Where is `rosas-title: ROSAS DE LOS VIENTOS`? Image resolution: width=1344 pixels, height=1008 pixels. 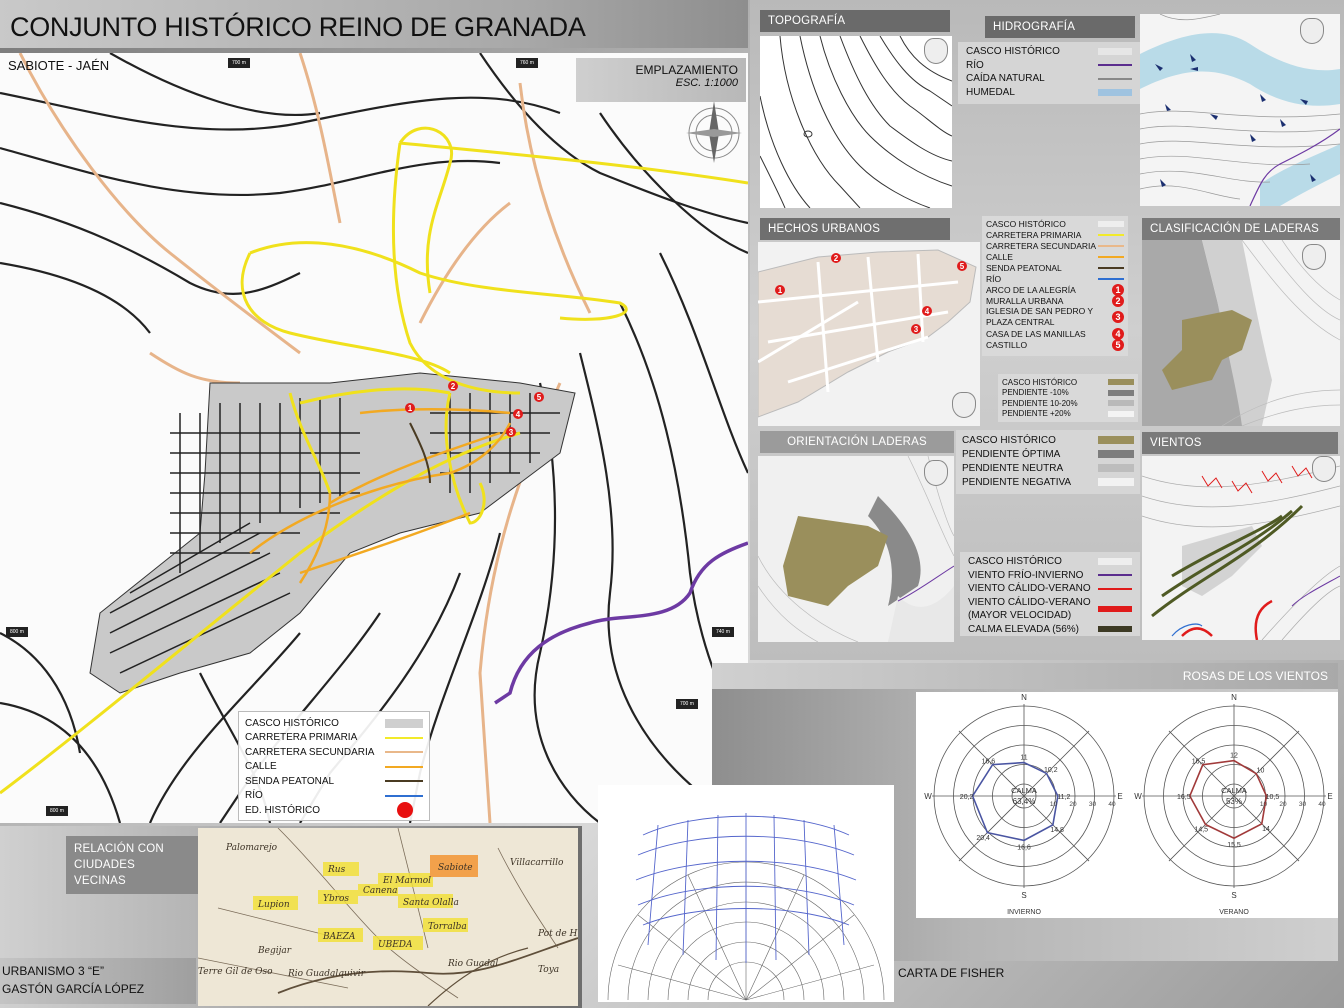
rosas-title: ROSAS DE LOS VIENTOS is located at coordinates (1025, 676).